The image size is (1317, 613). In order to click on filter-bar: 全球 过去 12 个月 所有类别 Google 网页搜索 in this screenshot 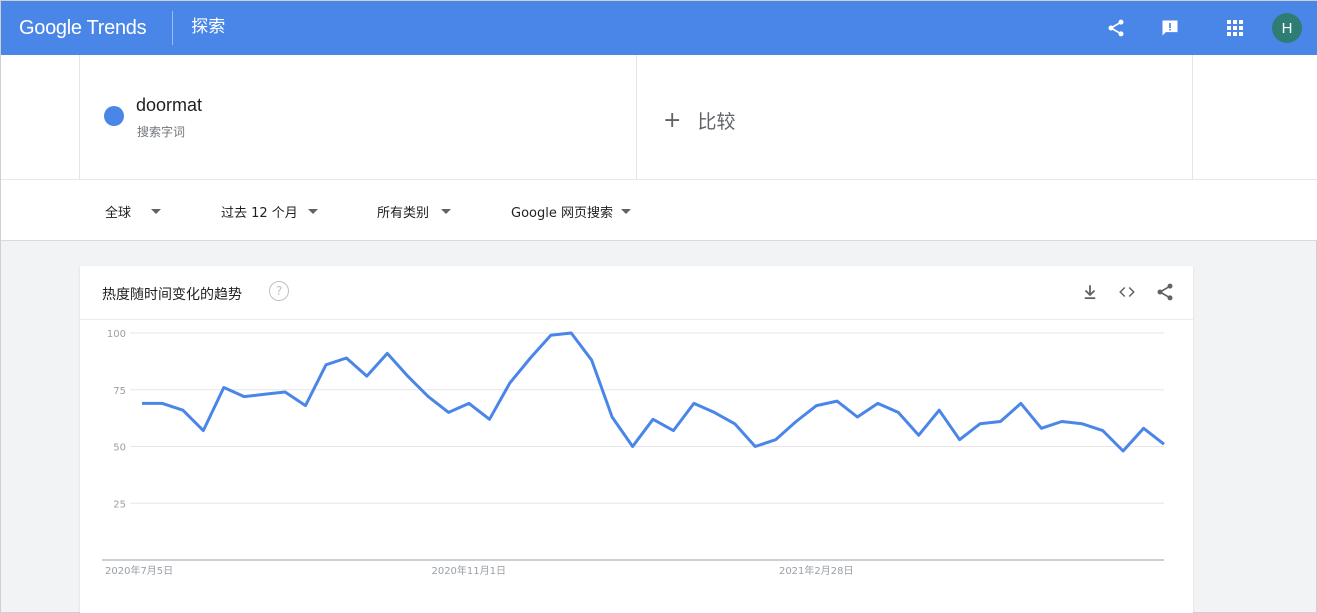, I will do `click(659, 210)`.